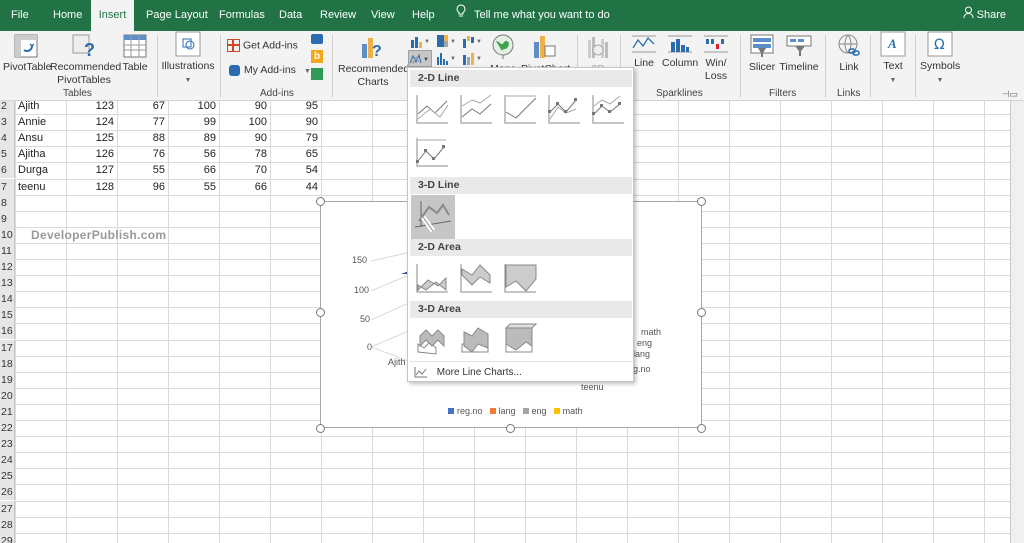  What do you see at coordinates (7, 524) in the screenshot?
I see `row-header: 28` at bounding box center [7, 524].